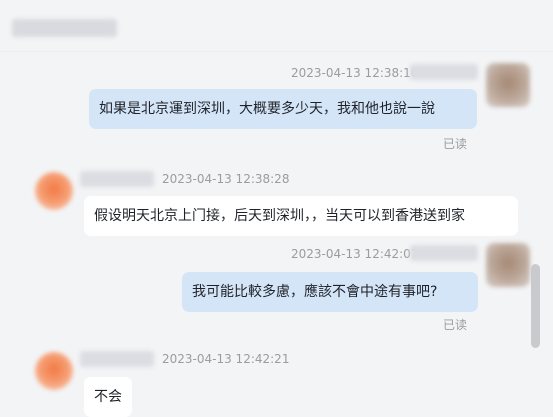 The width and height of the screenshot is (553, 417). Describe the element at coordinates (226, 359) in the screenshot. I see `message-timestamp: 2023-04-13 12:42:21` at that location.